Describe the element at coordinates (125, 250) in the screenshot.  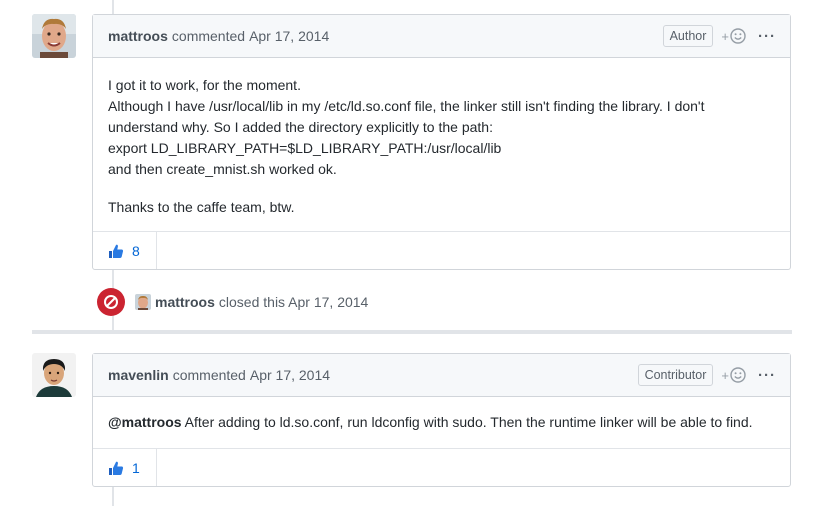
I see `reaction-thumbs-up: 8` at that location.